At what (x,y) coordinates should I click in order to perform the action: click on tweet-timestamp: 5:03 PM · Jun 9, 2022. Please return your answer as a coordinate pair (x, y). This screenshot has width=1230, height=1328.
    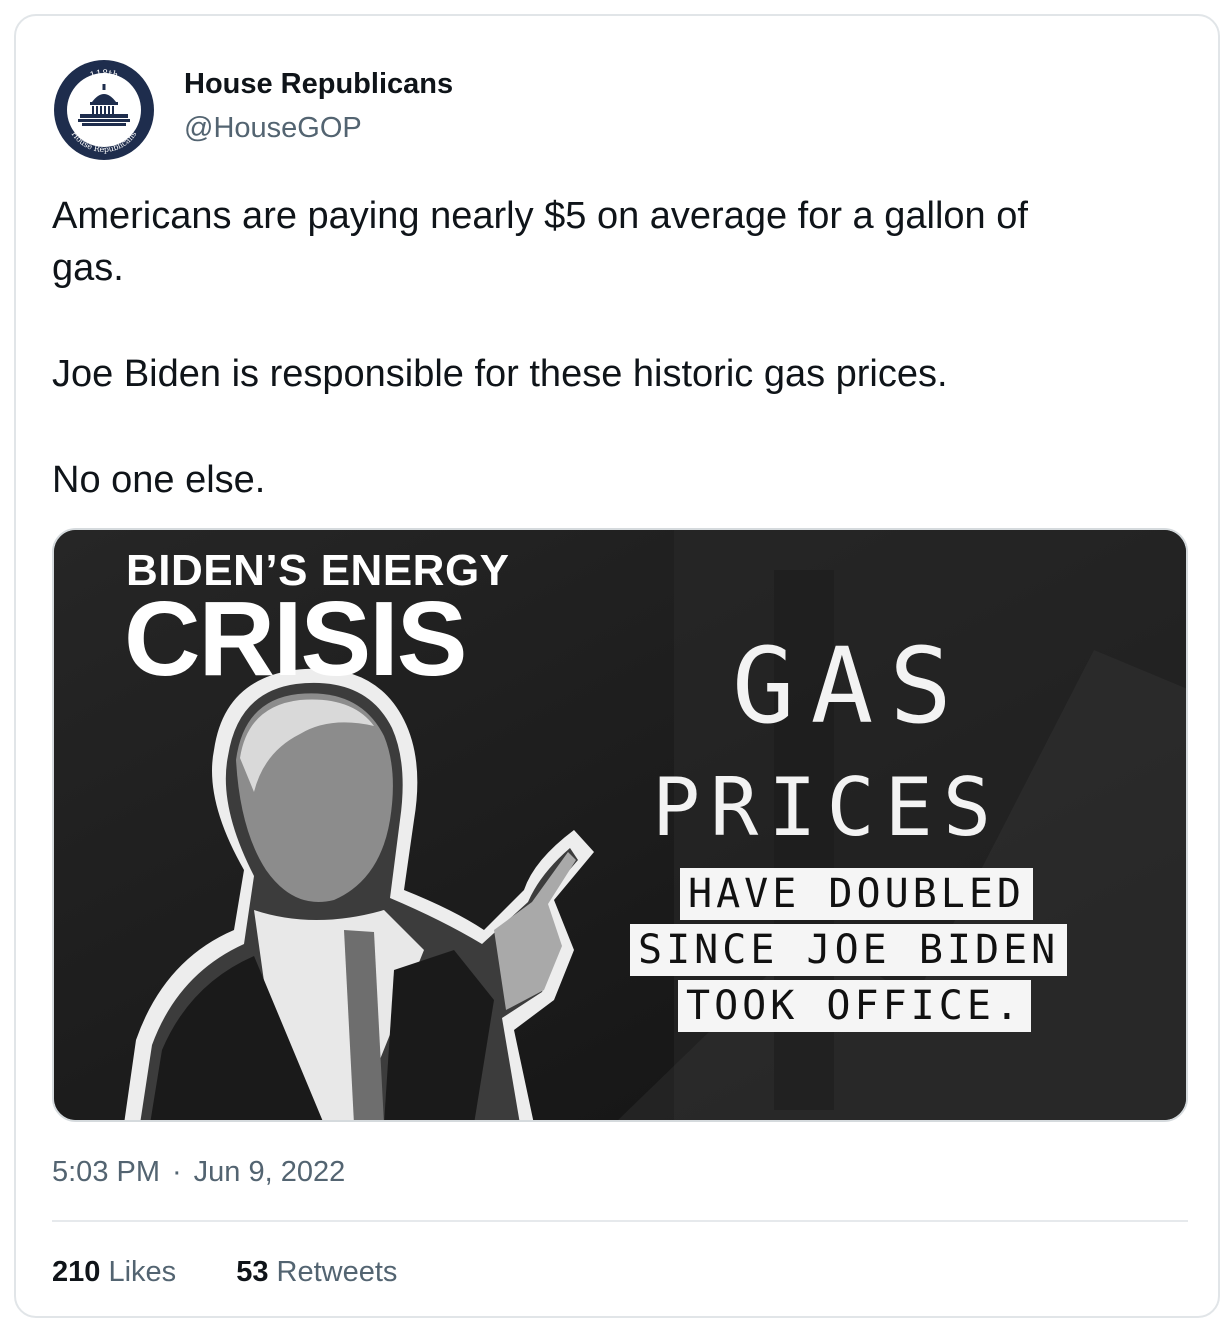
    Looking at the image, I should click on (198, 1172).